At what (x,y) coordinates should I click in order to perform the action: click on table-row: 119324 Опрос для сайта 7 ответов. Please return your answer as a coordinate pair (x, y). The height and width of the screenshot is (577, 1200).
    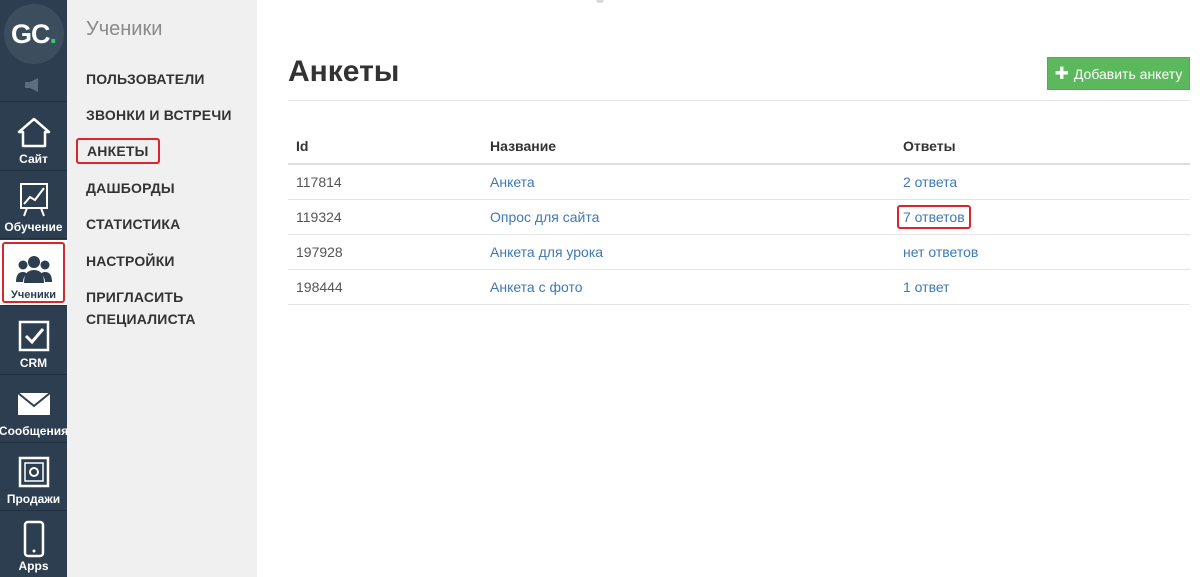
    Looking at the image, I should click on (739, 217).